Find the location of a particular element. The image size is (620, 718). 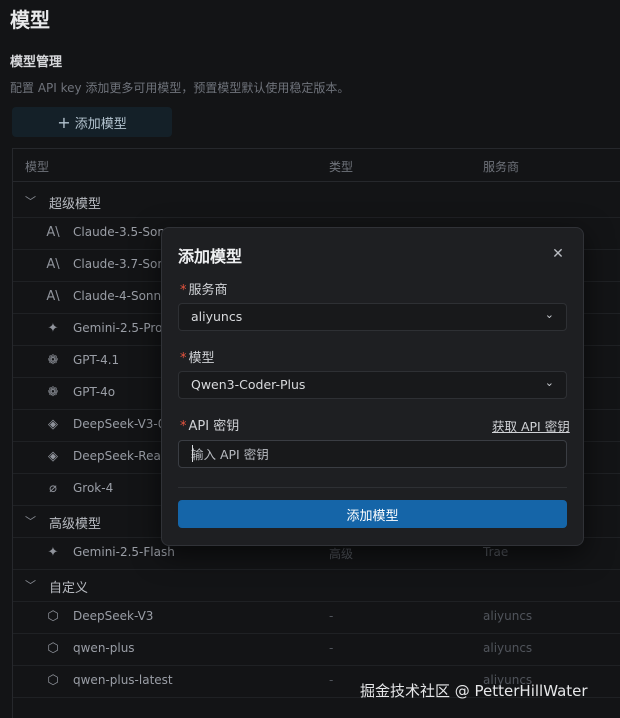

dialog-divider is located at coordinates (372, 487).